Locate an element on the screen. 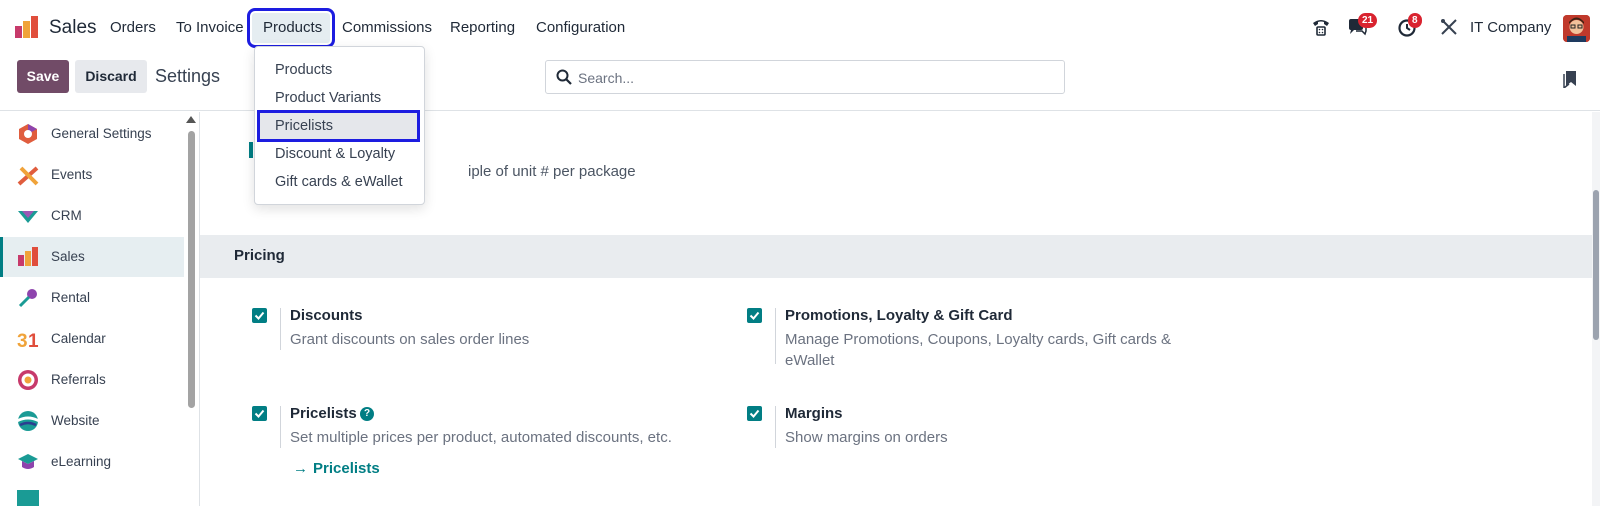 The image size is (1600, 506). sidebar-scroll-up-arrow is located at coordinates (191, 119).